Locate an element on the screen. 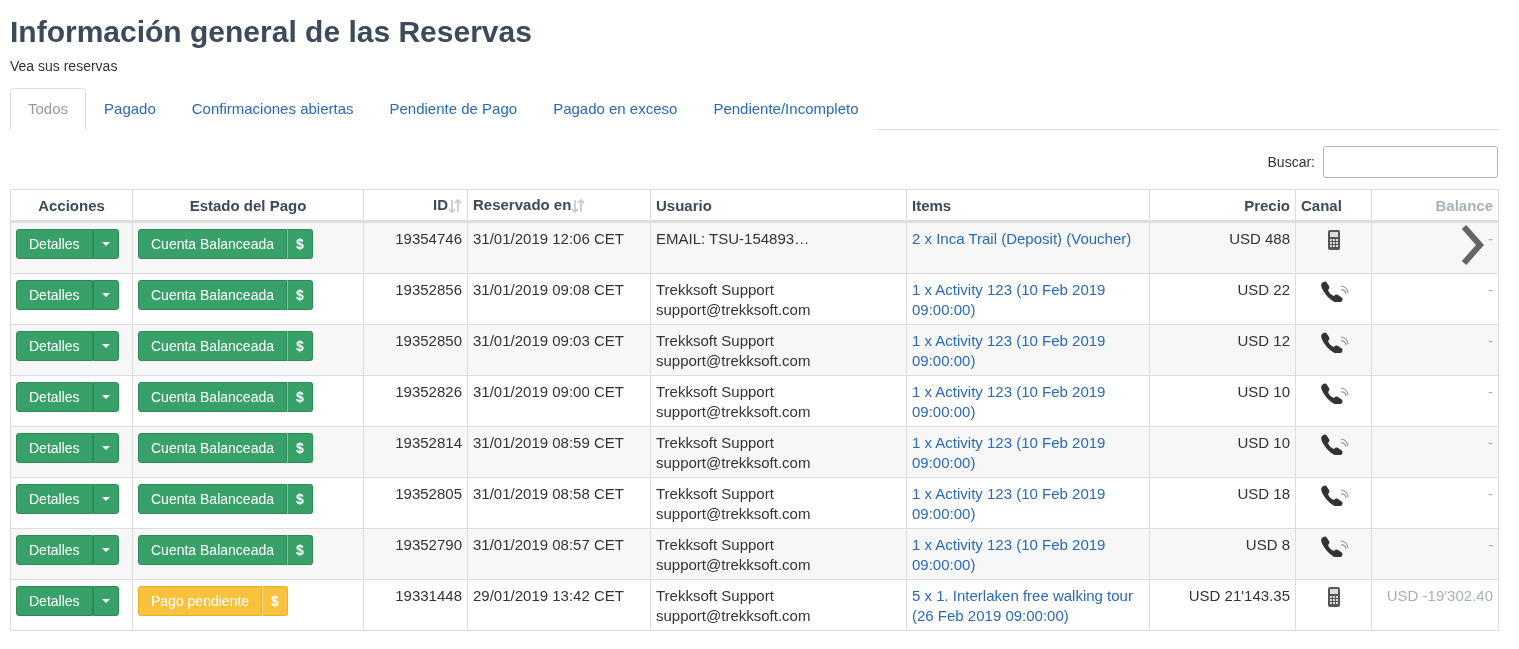  page-title: Información general de las Reservas is located at coordinates (271, 32).